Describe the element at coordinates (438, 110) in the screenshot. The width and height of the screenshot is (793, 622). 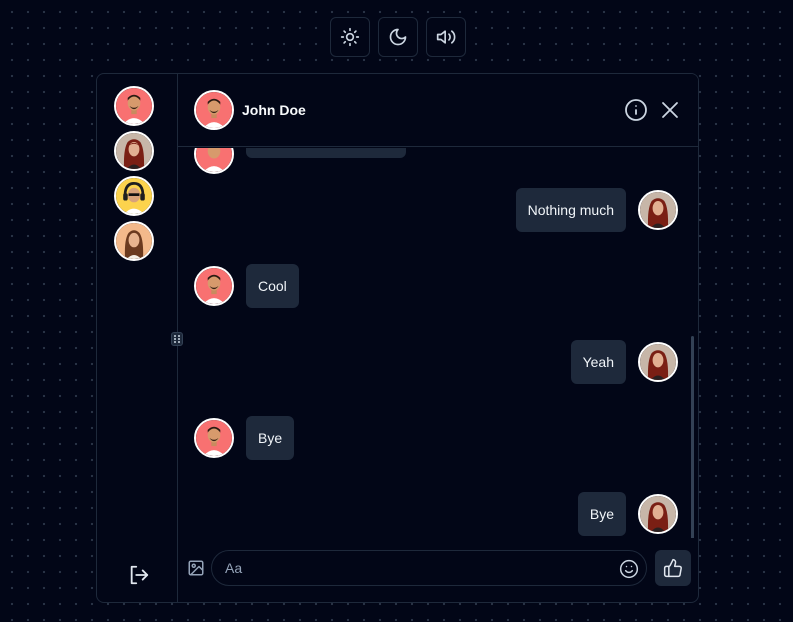
I see `chat-header: John Doe` at that location.